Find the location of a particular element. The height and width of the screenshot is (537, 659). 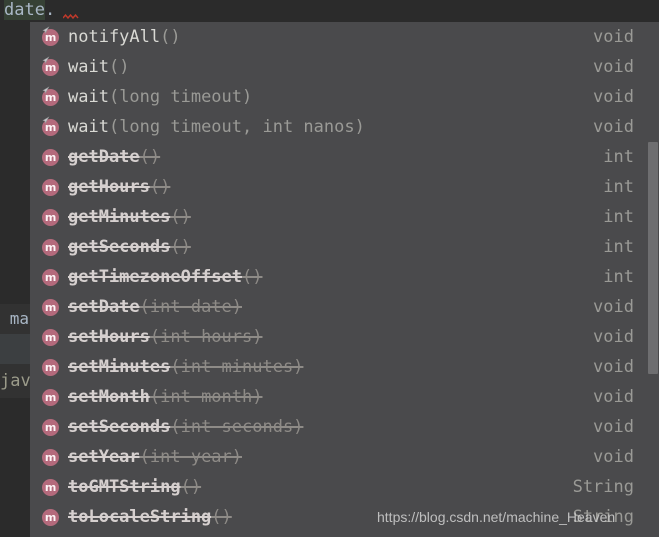

completion-item: m toGMTString() String is located at coordinates (344, 487).